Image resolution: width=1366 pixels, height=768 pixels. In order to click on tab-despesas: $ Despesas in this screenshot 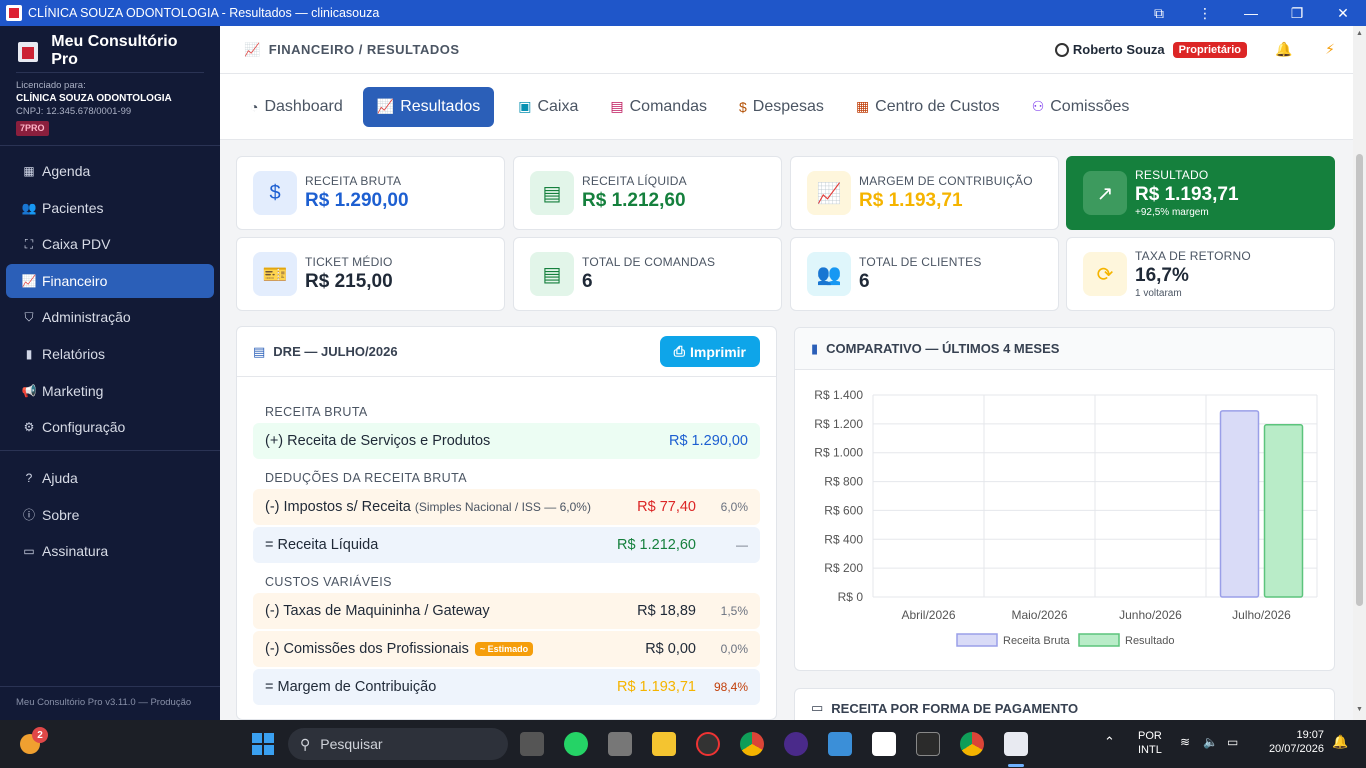, I will do `click(781, 107)`.